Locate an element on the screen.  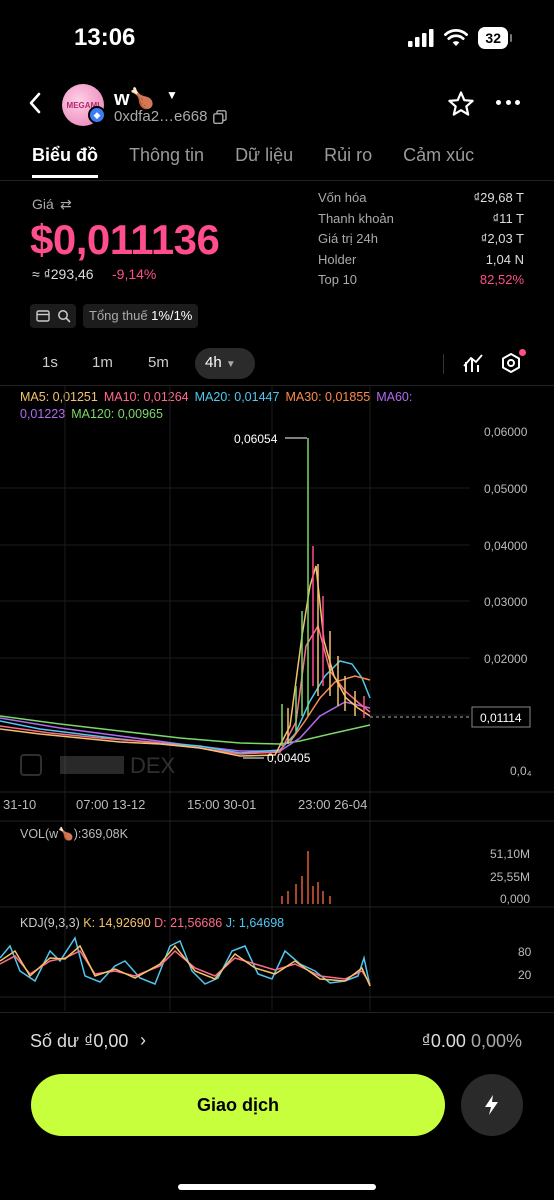
kdj-k-value: K: 14,92690 is located at coordinates (117, 923).